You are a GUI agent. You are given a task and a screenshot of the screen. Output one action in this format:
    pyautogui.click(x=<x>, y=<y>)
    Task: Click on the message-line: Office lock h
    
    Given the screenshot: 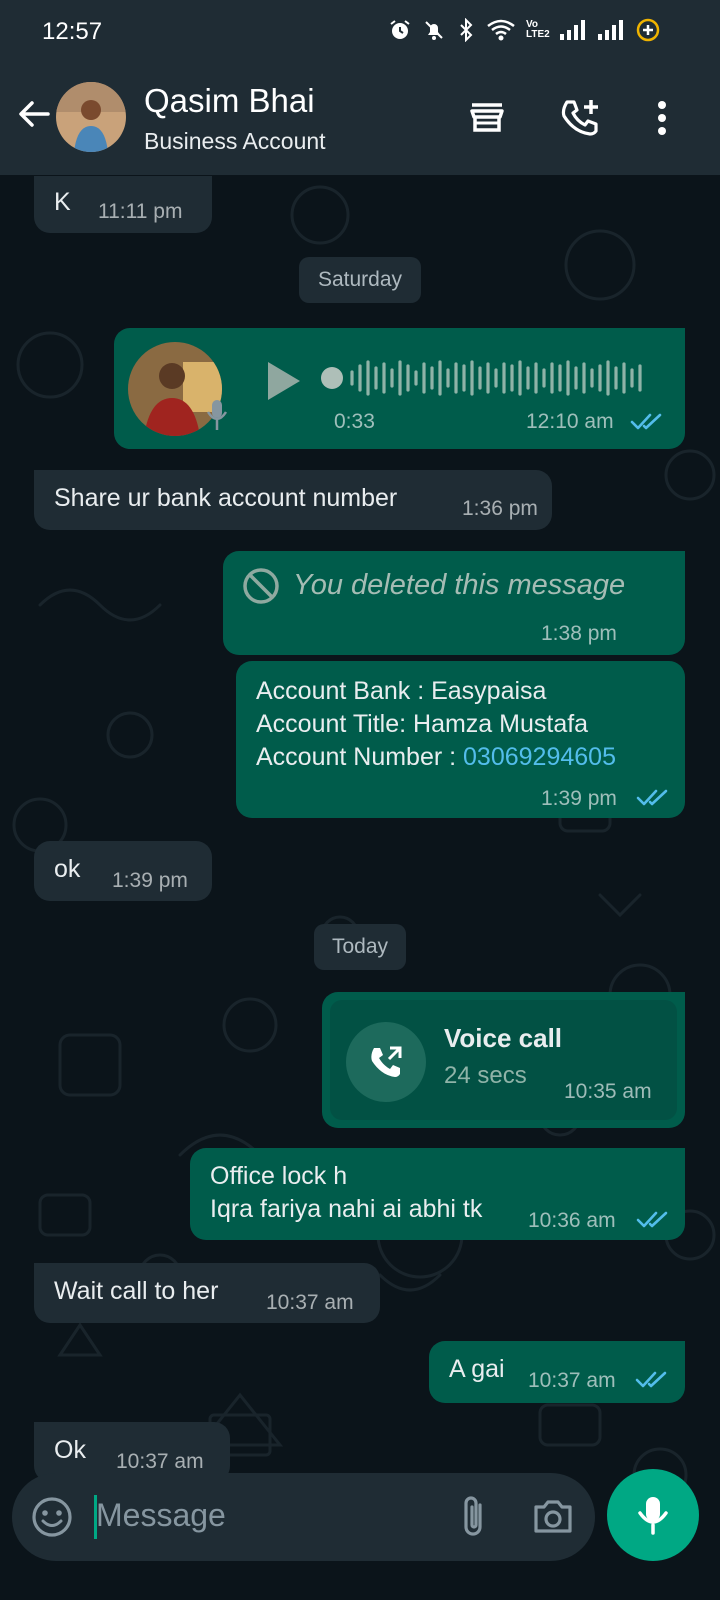 What is the action you would take?
    pyautogui.click(x=279, y=1176)
    